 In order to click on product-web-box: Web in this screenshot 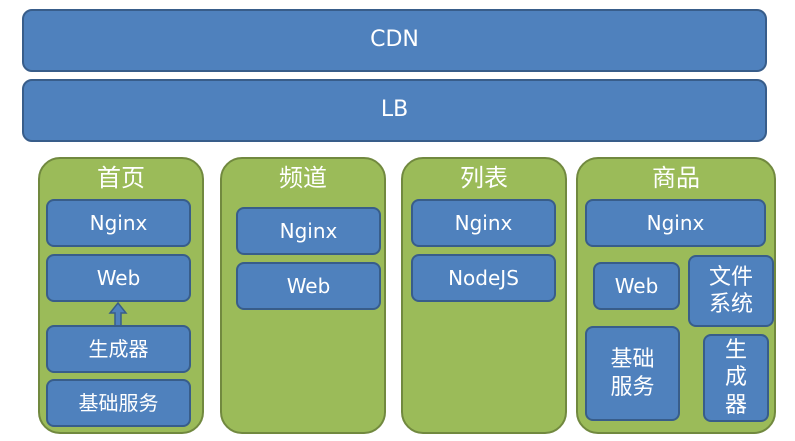, I will do `click(636, 286)`.